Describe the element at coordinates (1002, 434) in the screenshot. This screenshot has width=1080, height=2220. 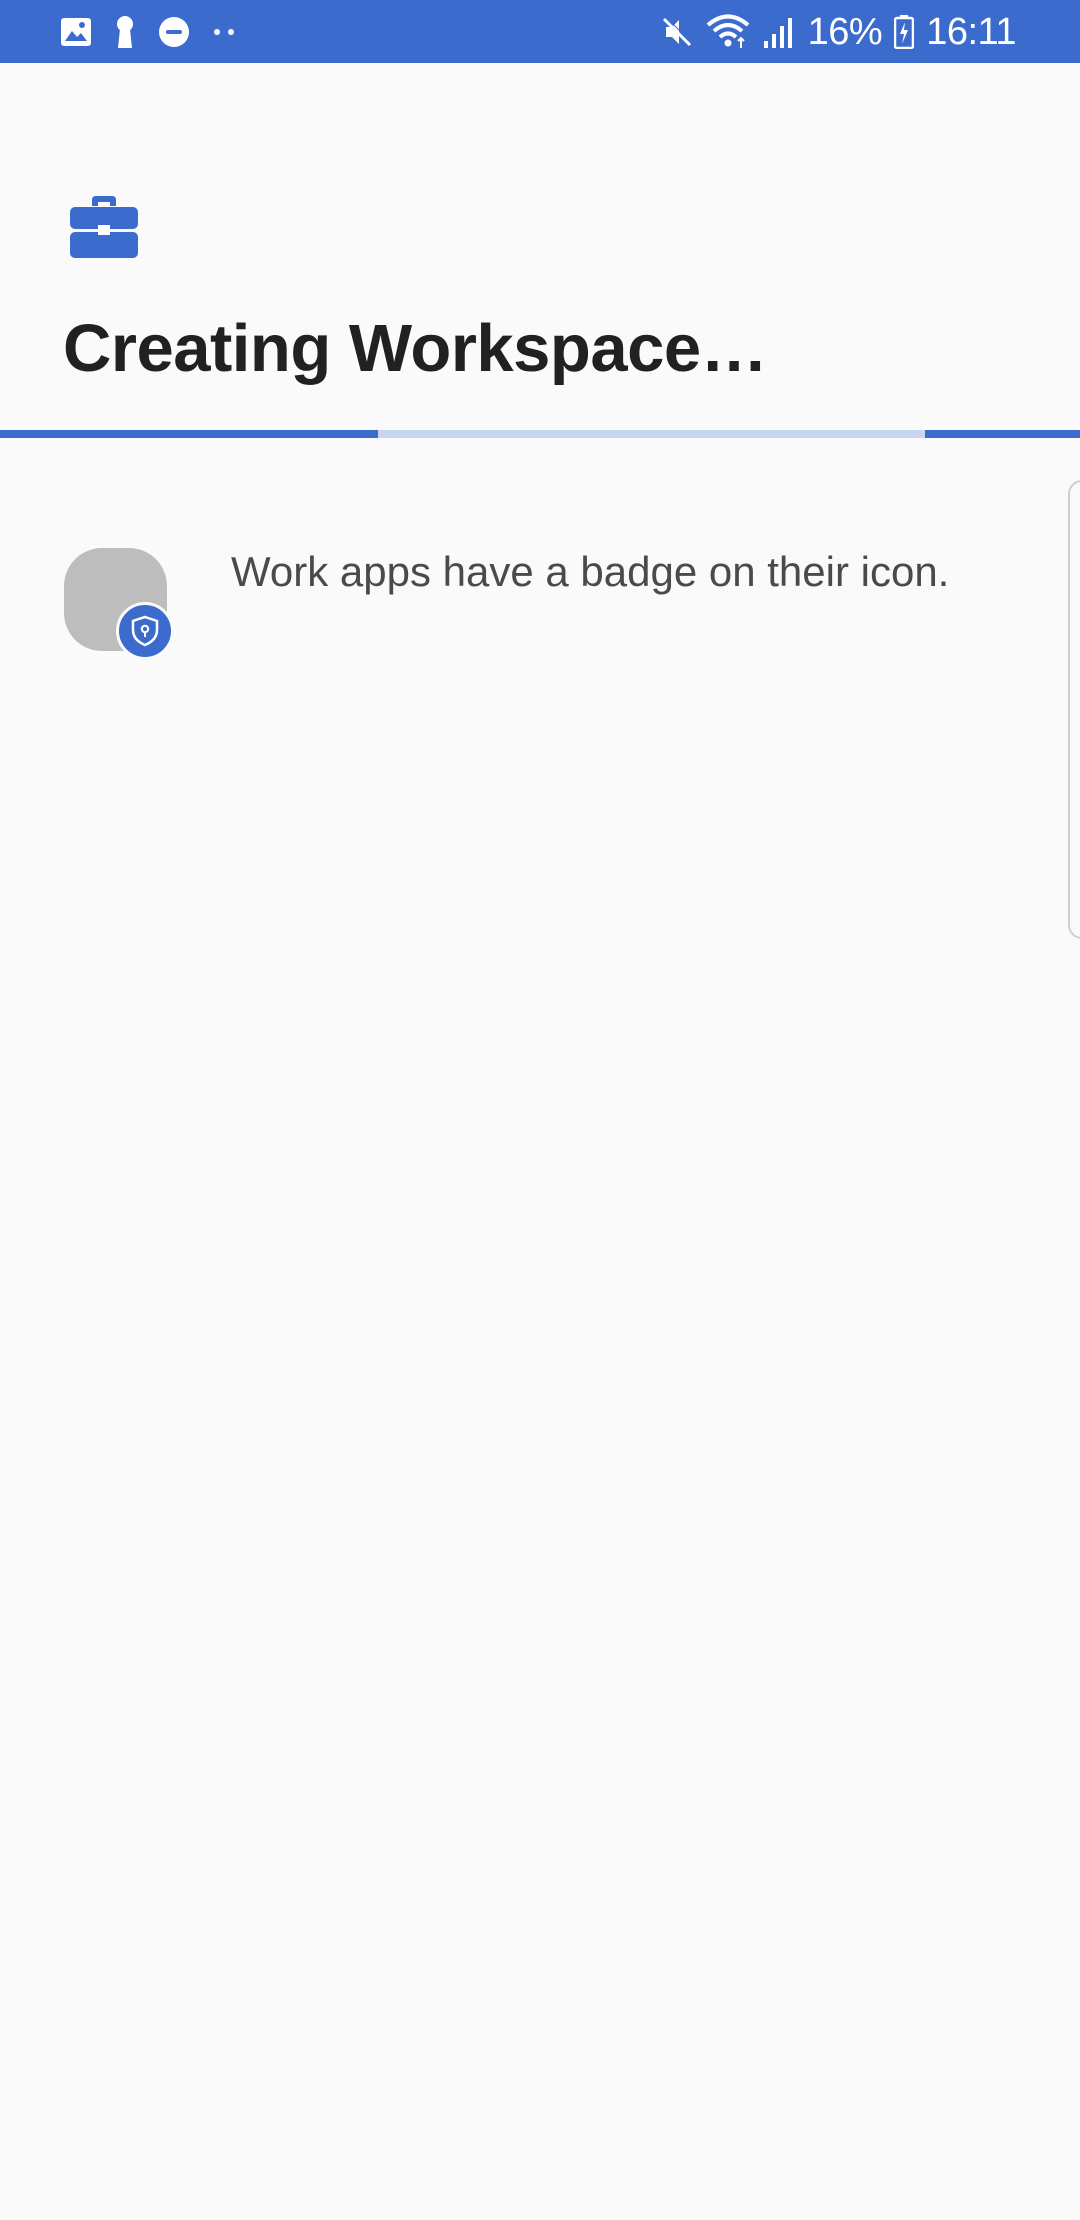
I see `progress-indicator-secondary` at that location.